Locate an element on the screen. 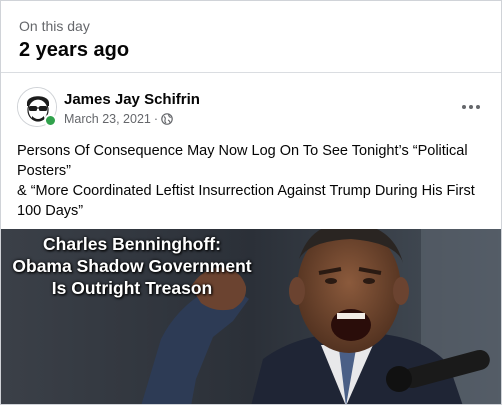 The width and height of the screenshot is (502, 405). globe-icon is located at coordinates (167, 119).